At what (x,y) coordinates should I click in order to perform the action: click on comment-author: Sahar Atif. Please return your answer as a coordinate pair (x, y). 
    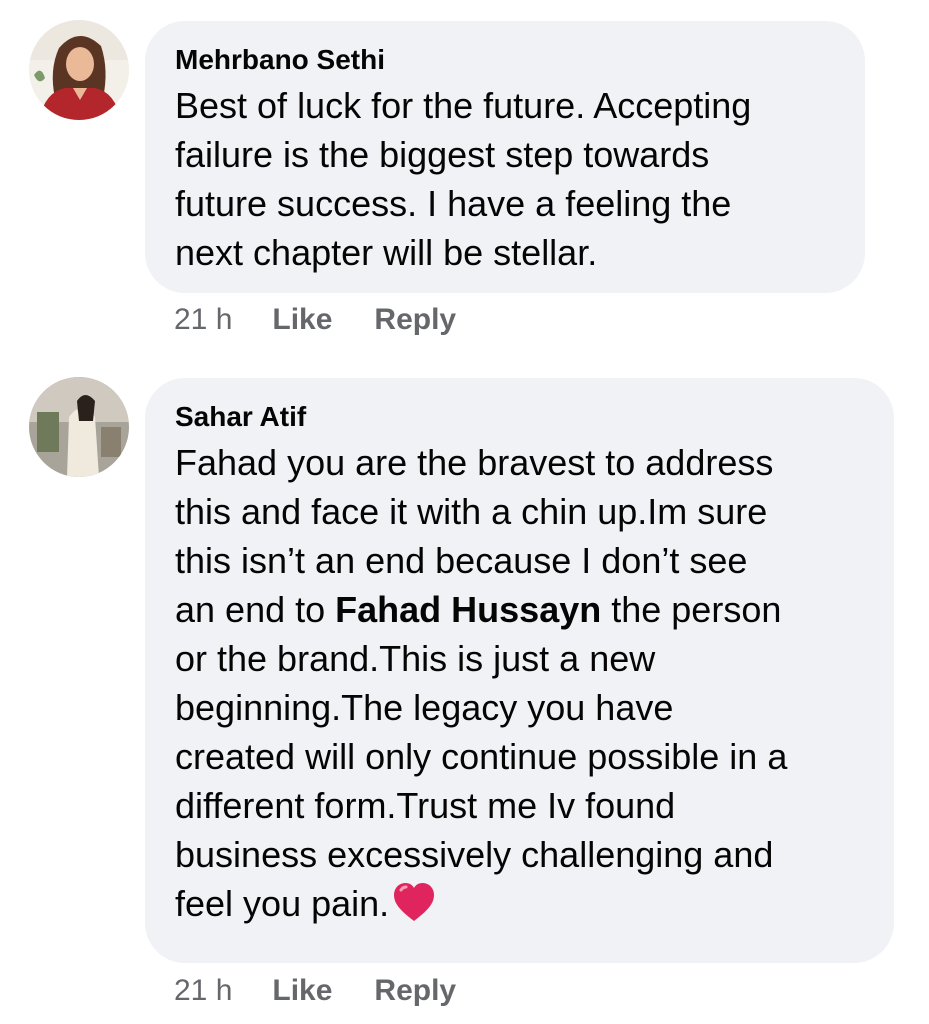
    Looking at the image, I should click on (519, 417).